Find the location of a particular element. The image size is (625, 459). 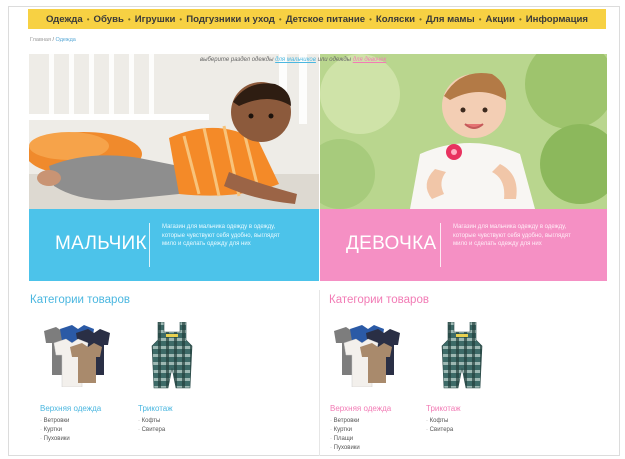

boy-overalls-image is located at coordinates (172, 356).